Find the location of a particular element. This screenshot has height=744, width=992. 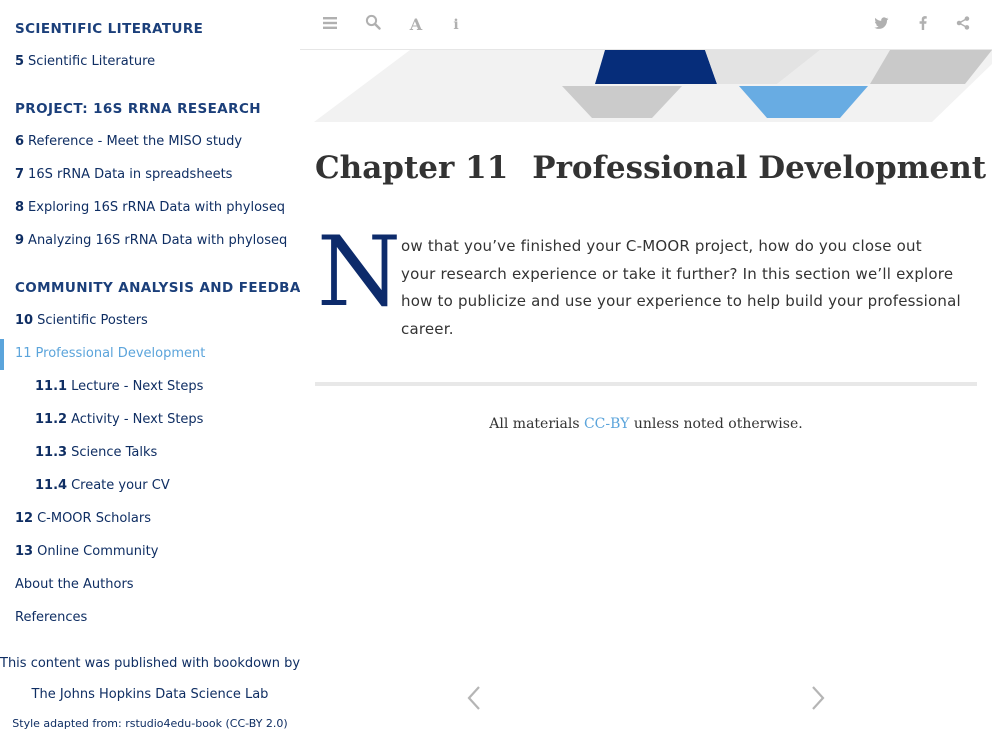

section-heading-scientific-literature: SCIENTIFIC LITERATURE is located at coordinates (109, 29).